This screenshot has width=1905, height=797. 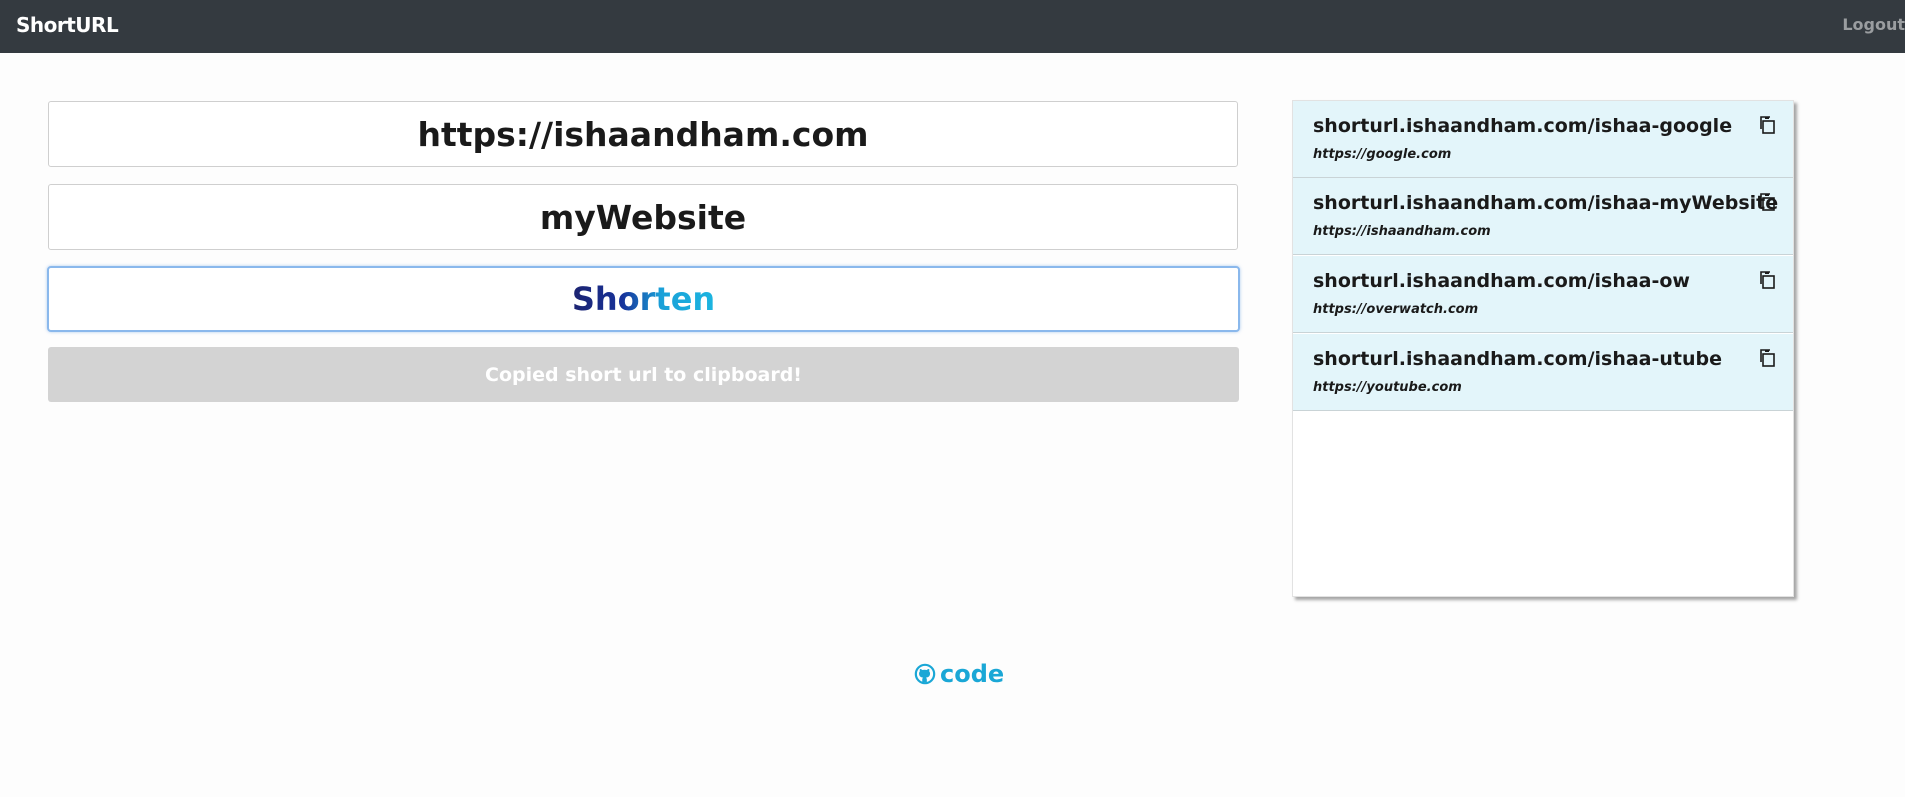 What do you see at coordinates (1402, 231) in the screenshot?
I see `original-url: https://ishaandham.com` at bounding box center [1402, 231].